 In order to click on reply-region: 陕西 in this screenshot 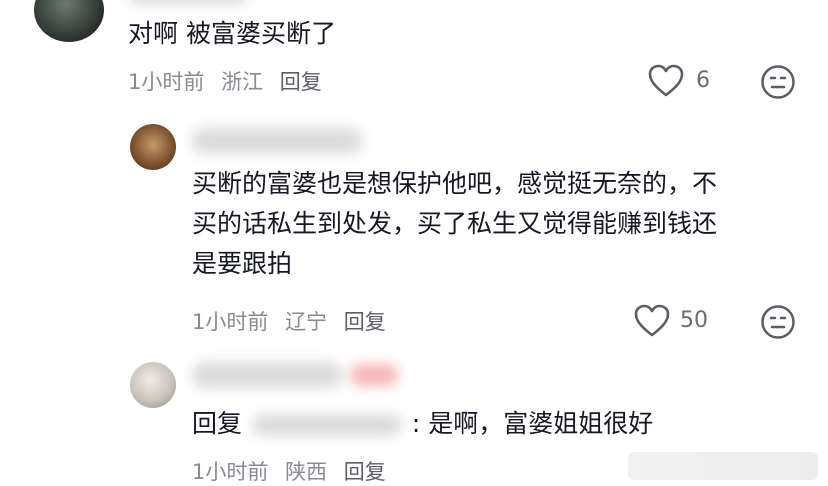, I will do `click(306, 472)`.